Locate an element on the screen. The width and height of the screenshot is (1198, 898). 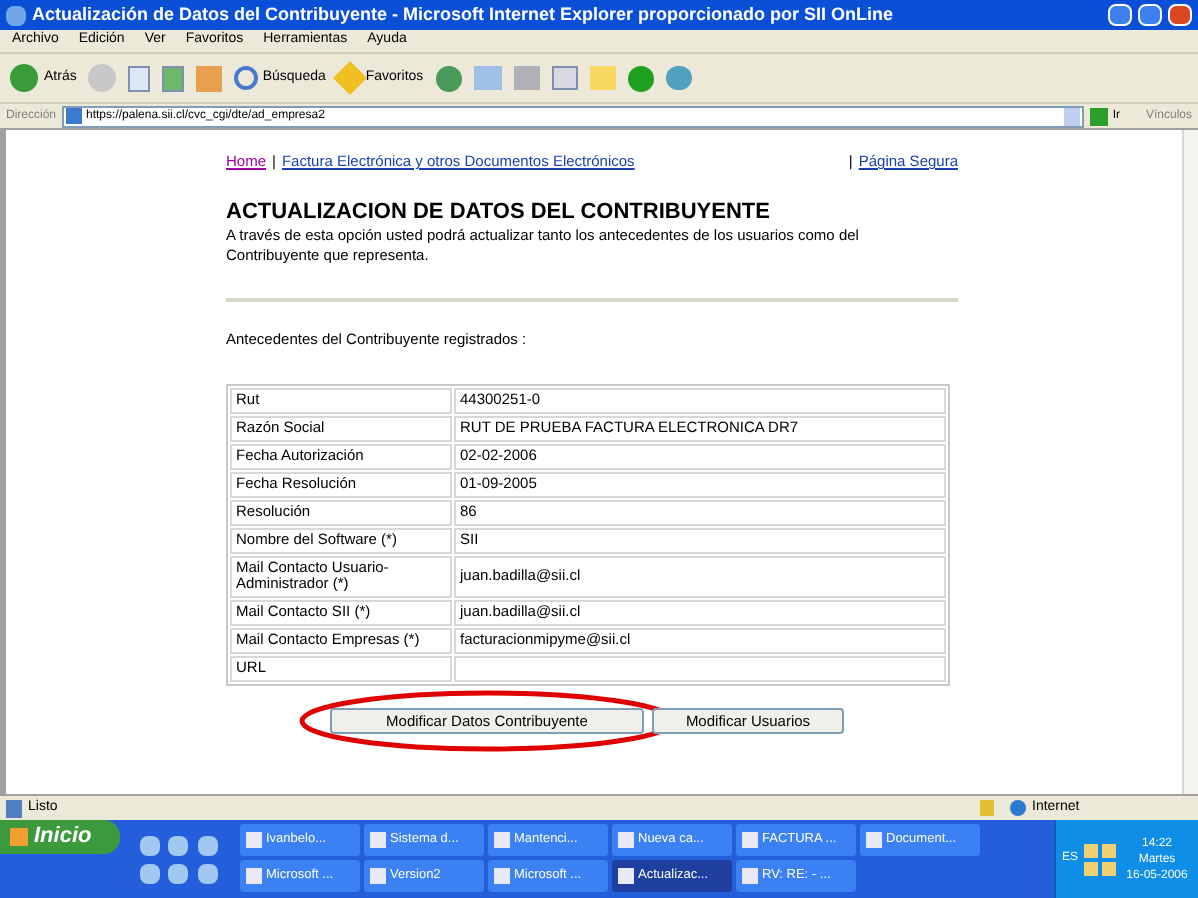
page-heading: ACTUALIZACION DE DATOS DEL CONTRIBUYENTE is located at coordinates (499, 213).